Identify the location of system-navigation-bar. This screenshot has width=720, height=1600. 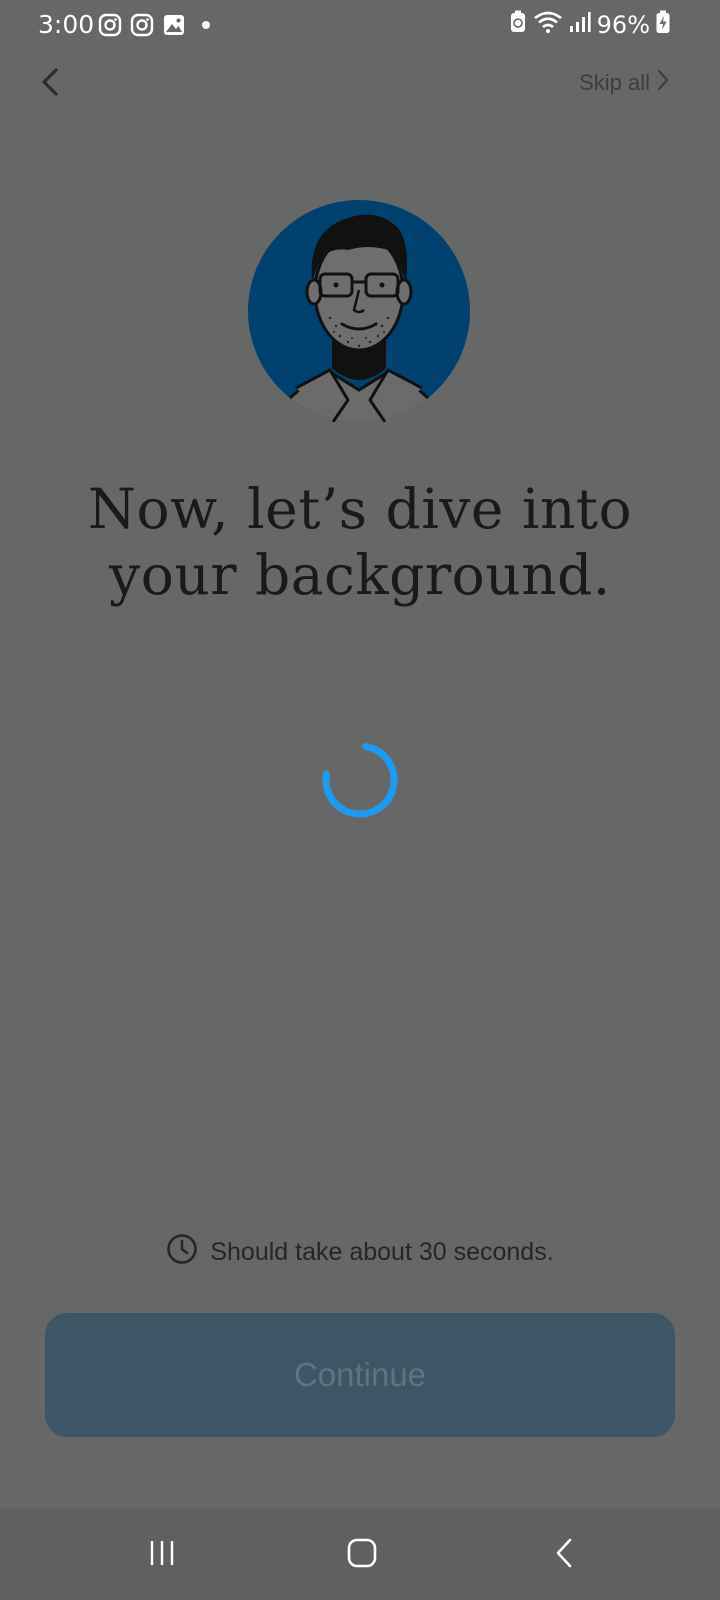
(360, 1554).